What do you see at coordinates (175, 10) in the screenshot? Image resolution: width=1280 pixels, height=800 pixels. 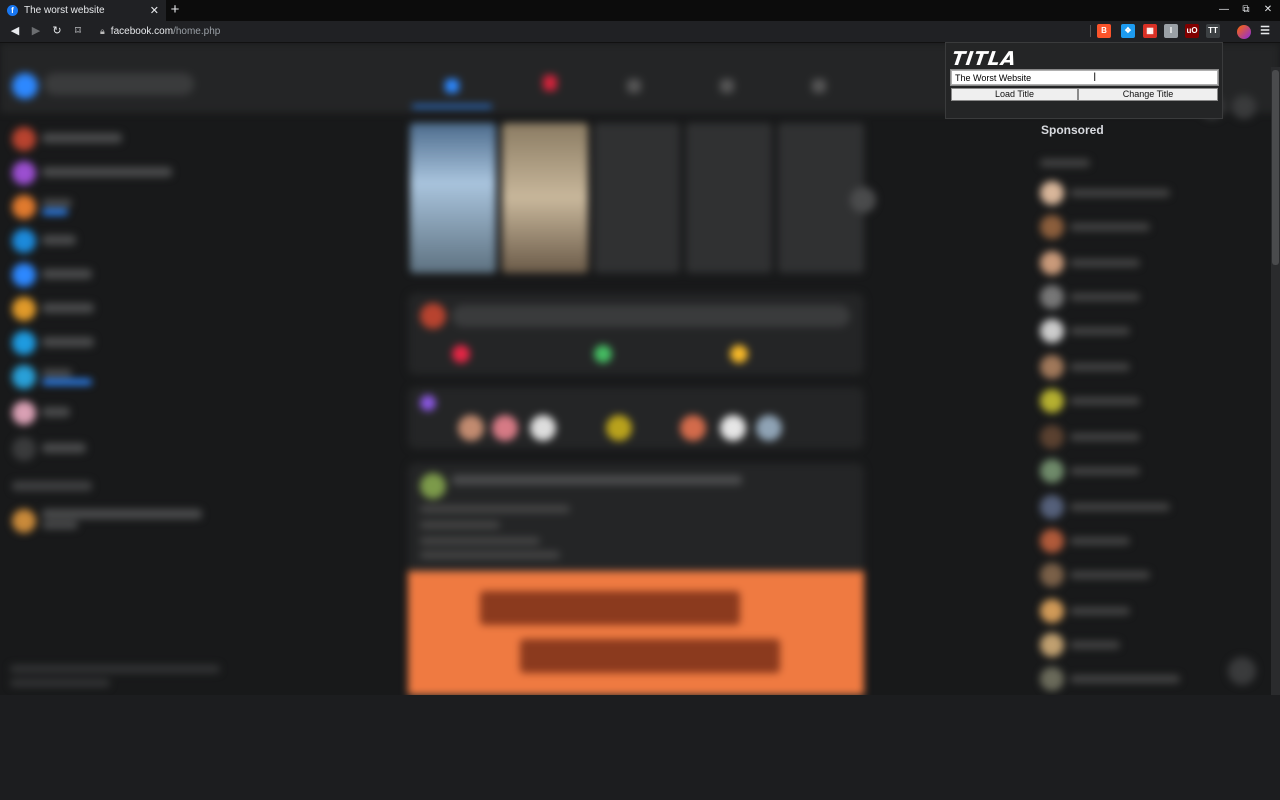 I see `new-tab-button: +` at bounding box center [175, 10].